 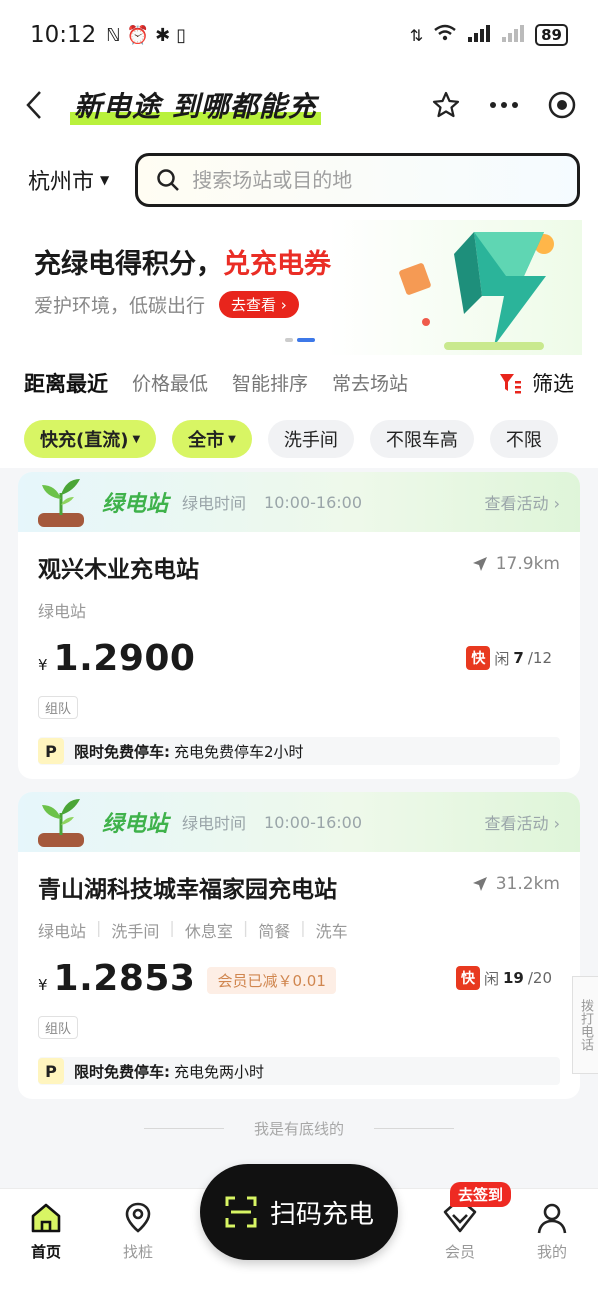 I want to click on tab-mine: 我的, so click(x=552, y=1230).